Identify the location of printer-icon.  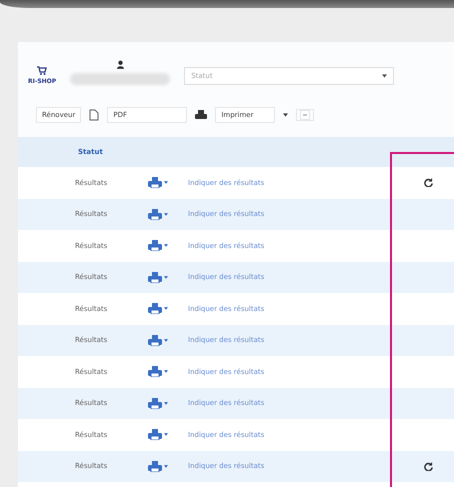
(201, 115).